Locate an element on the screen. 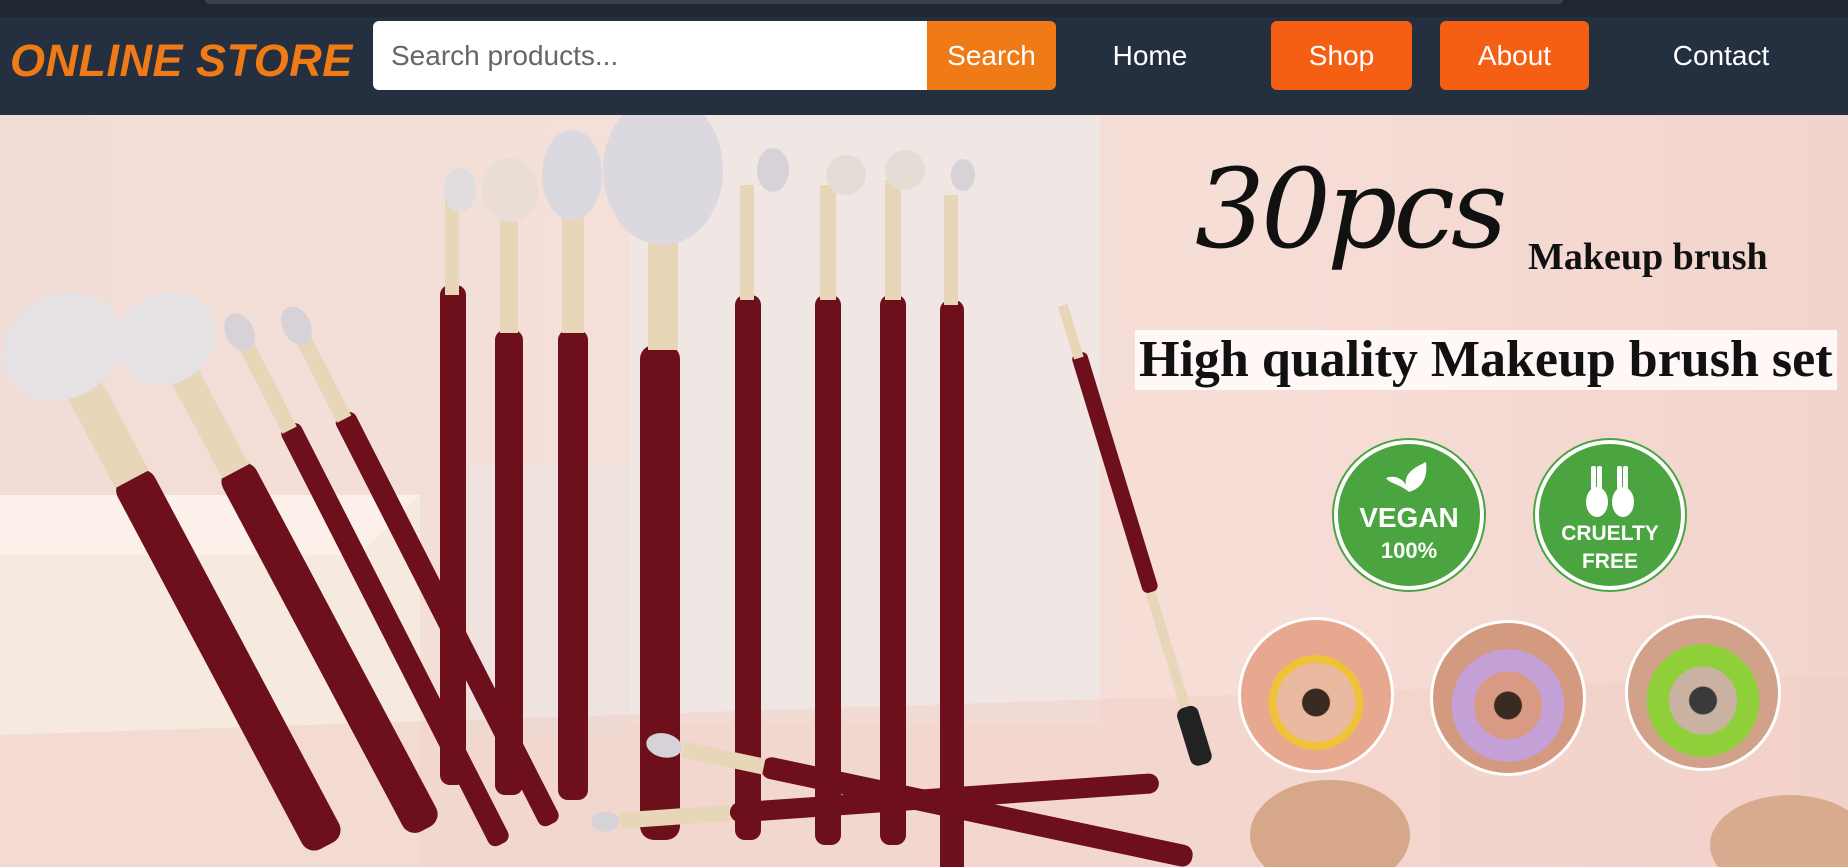 This screenshot has width=1848, height=867. nav-about: About is located at coordinates (1514, 55).